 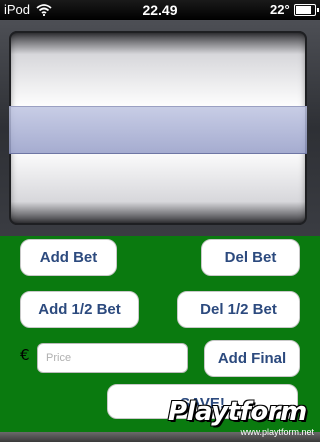 What do you see at coordinates (277, 432) in the screenshot?
I see `watermark-url: www.playtform.net` at bounding box center [277, 432].